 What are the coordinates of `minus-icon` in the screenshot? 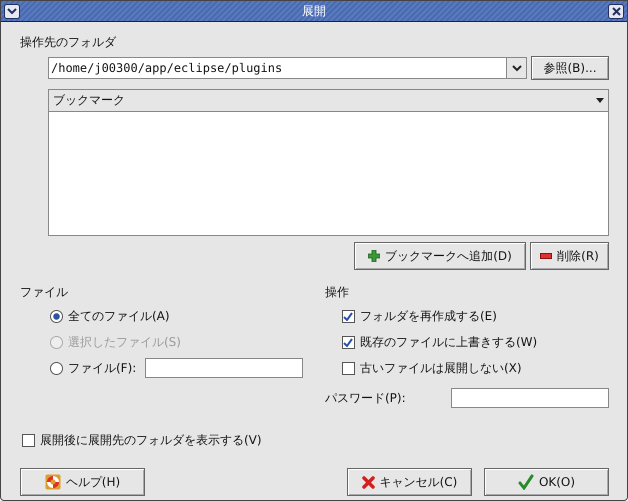 It's located at (546, 256).